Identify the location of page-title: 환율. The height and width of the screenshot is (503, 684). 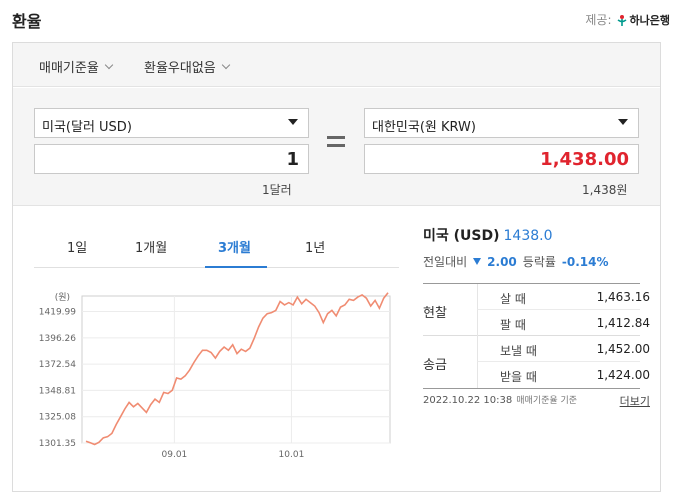
(27, 21).